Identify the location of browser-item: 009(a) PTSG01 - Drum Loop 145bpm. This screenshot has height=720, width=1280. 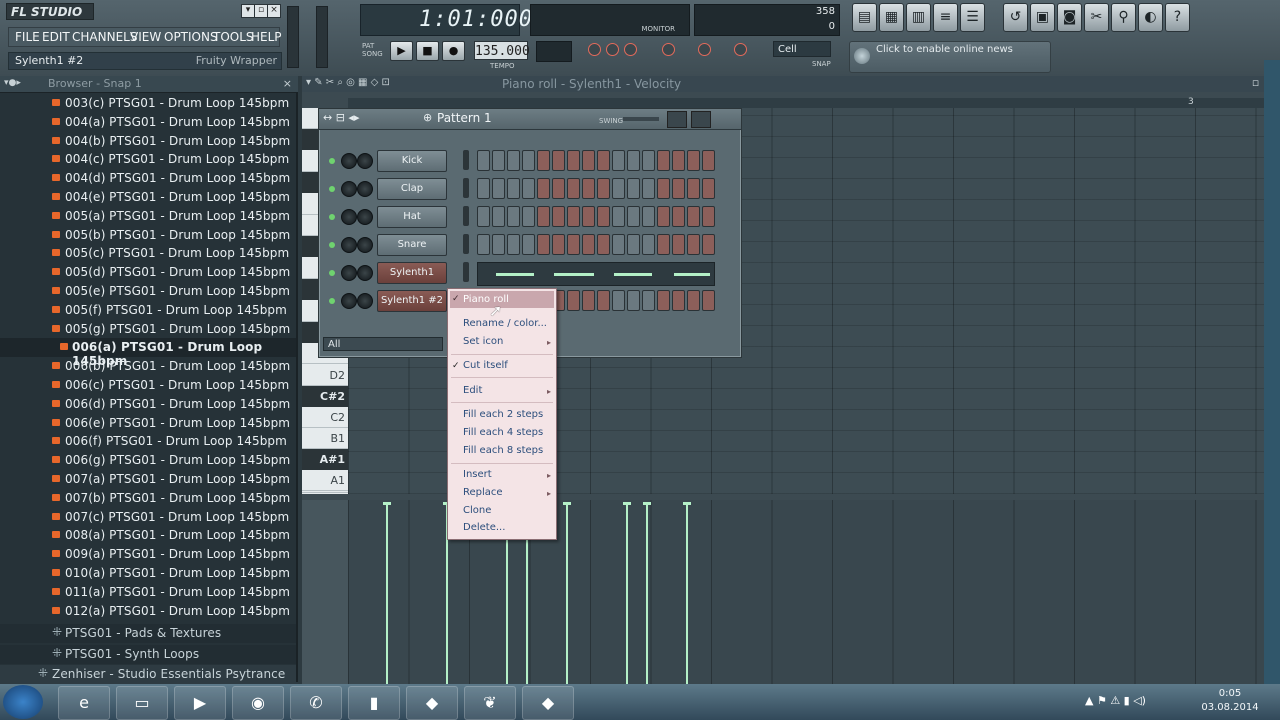
(149, 554).